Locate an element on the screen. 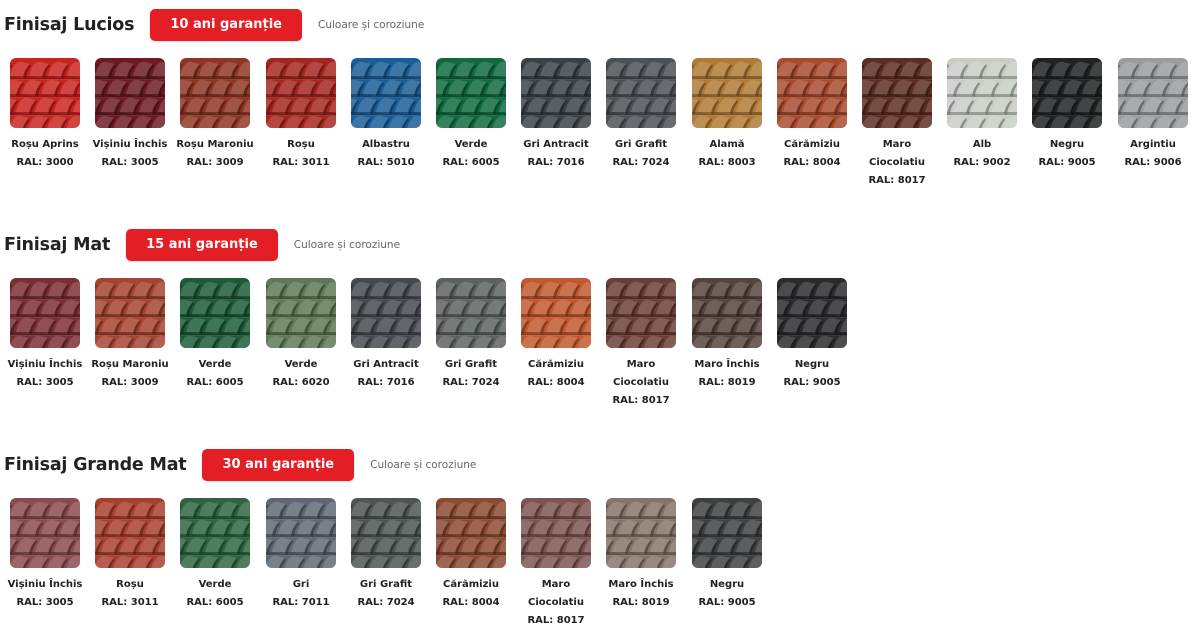  warranty-subtitle: Culoare și coroziune is located at coordinates (347, 245).